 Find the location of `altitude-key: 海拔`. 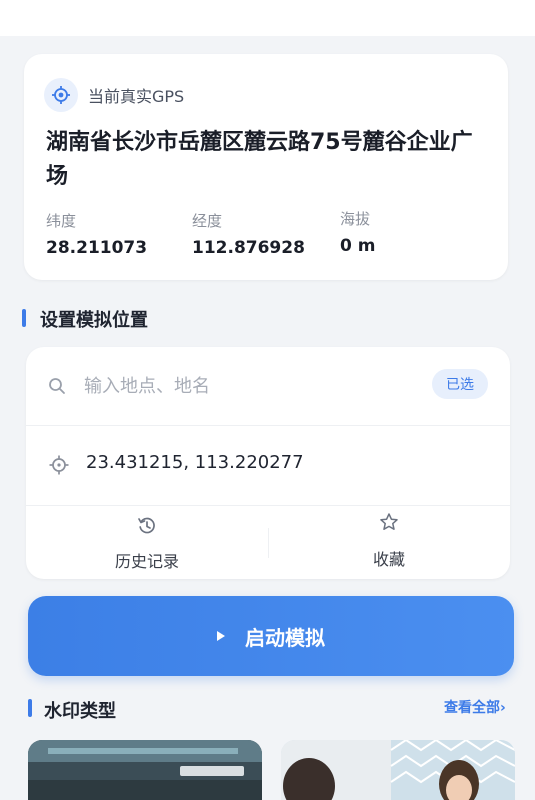

altitude-key: 海拔 is located at coordinates (355, 219).